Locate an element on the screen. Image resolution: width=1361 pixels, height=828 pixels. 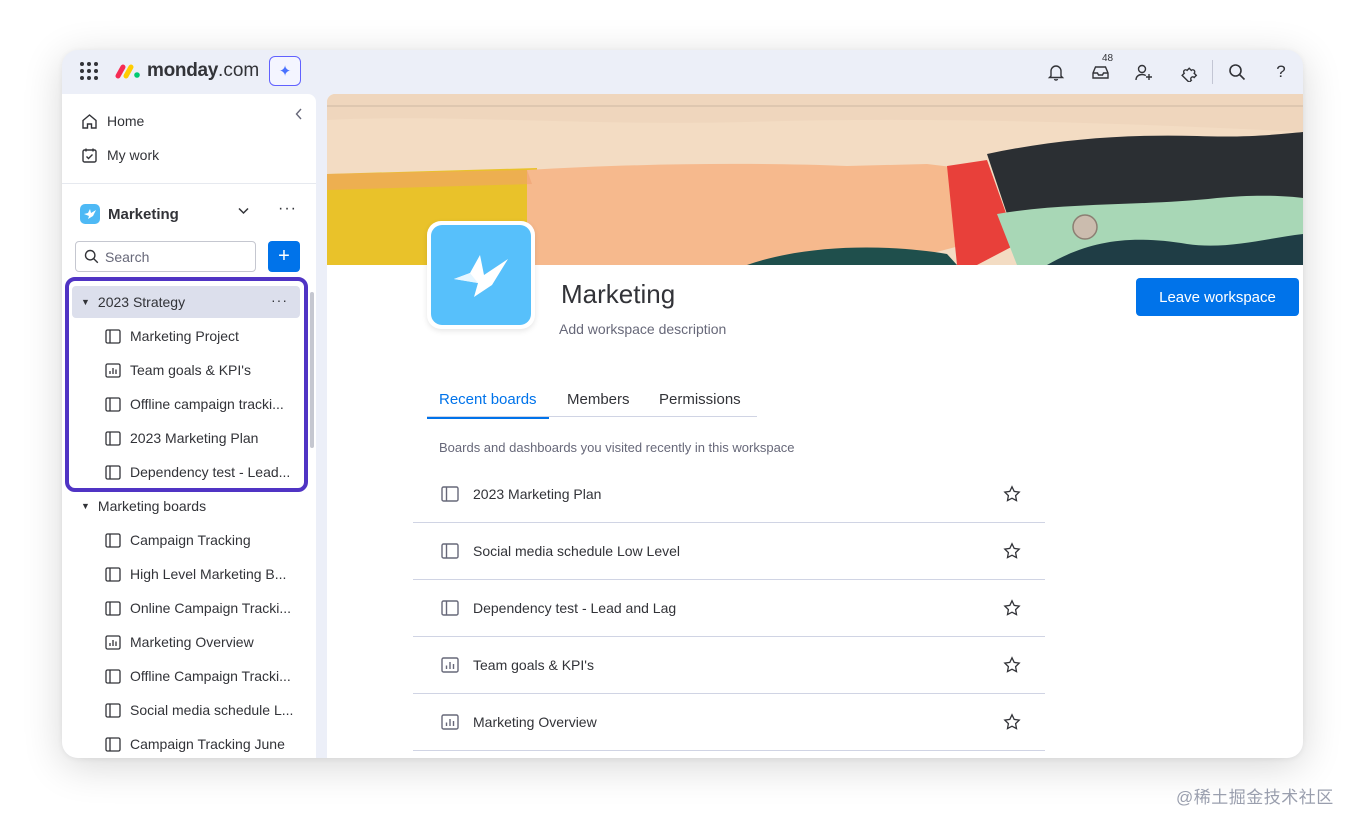
workspace-title: Marketing is located at coordinates (618, 294).